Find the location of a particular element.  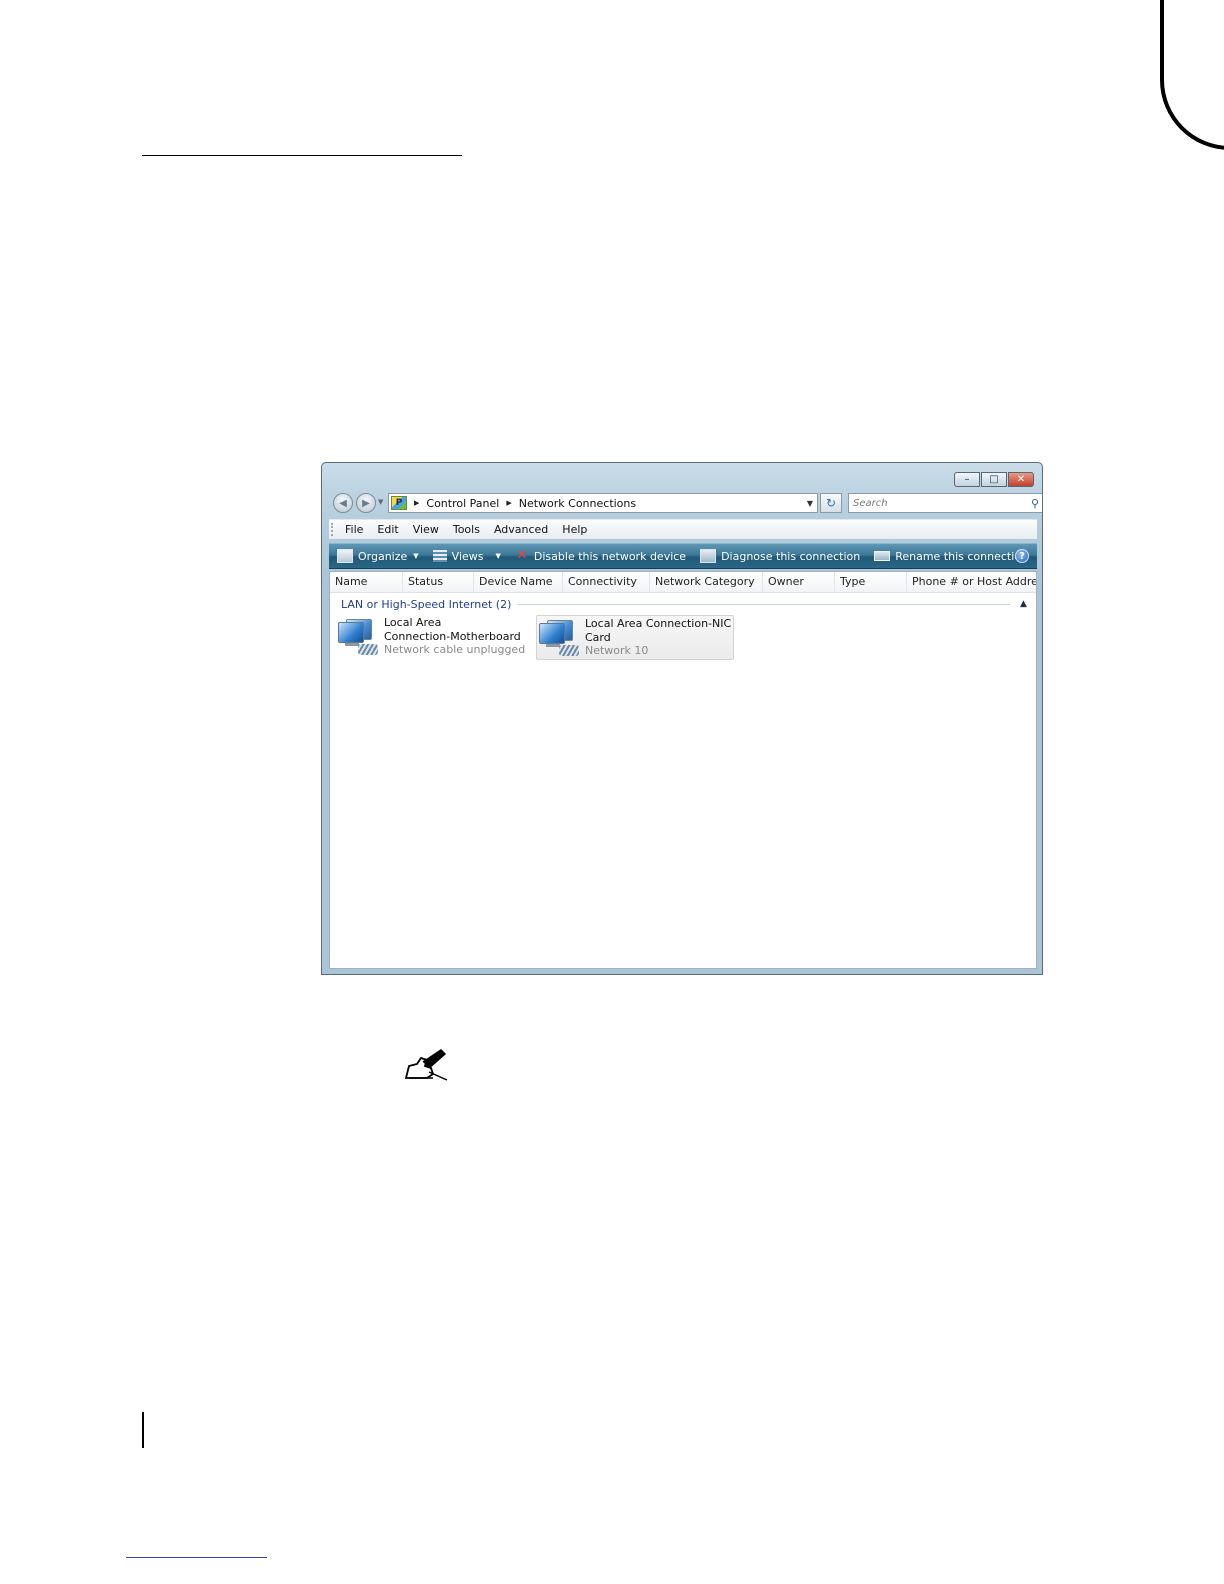

diagnose-connection-label: Diagnose this connection is located at coordinates (791, 556).